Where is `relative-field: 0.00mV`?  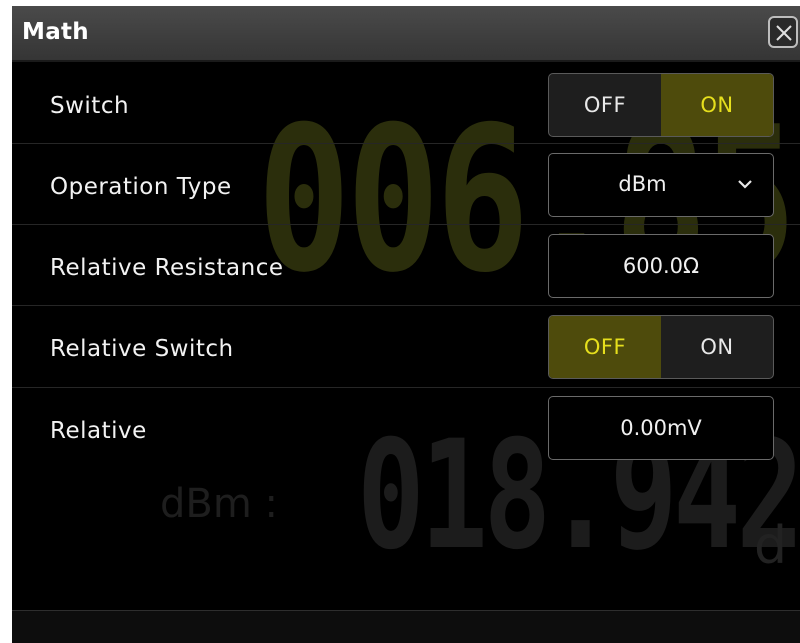 relative-field: 0.00mV is located at coordinates (661, 428).